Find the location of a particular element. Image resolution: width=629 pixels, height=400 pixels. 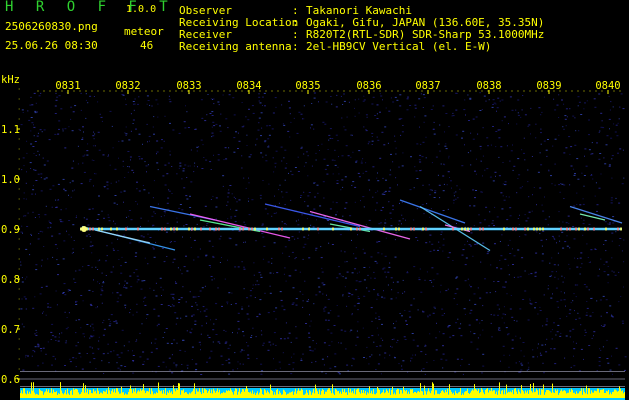

y-tick-label: 0.8 is located at coordinates (10, 280).